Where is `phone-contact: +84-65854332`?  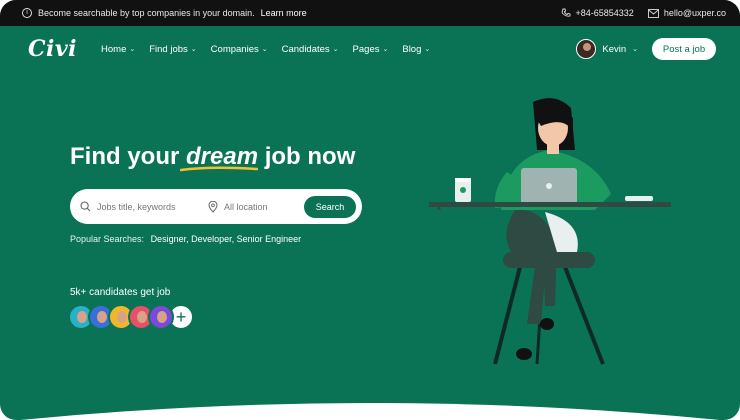
phone-contact: +84-65854332 is located at coordinates (597, 13).